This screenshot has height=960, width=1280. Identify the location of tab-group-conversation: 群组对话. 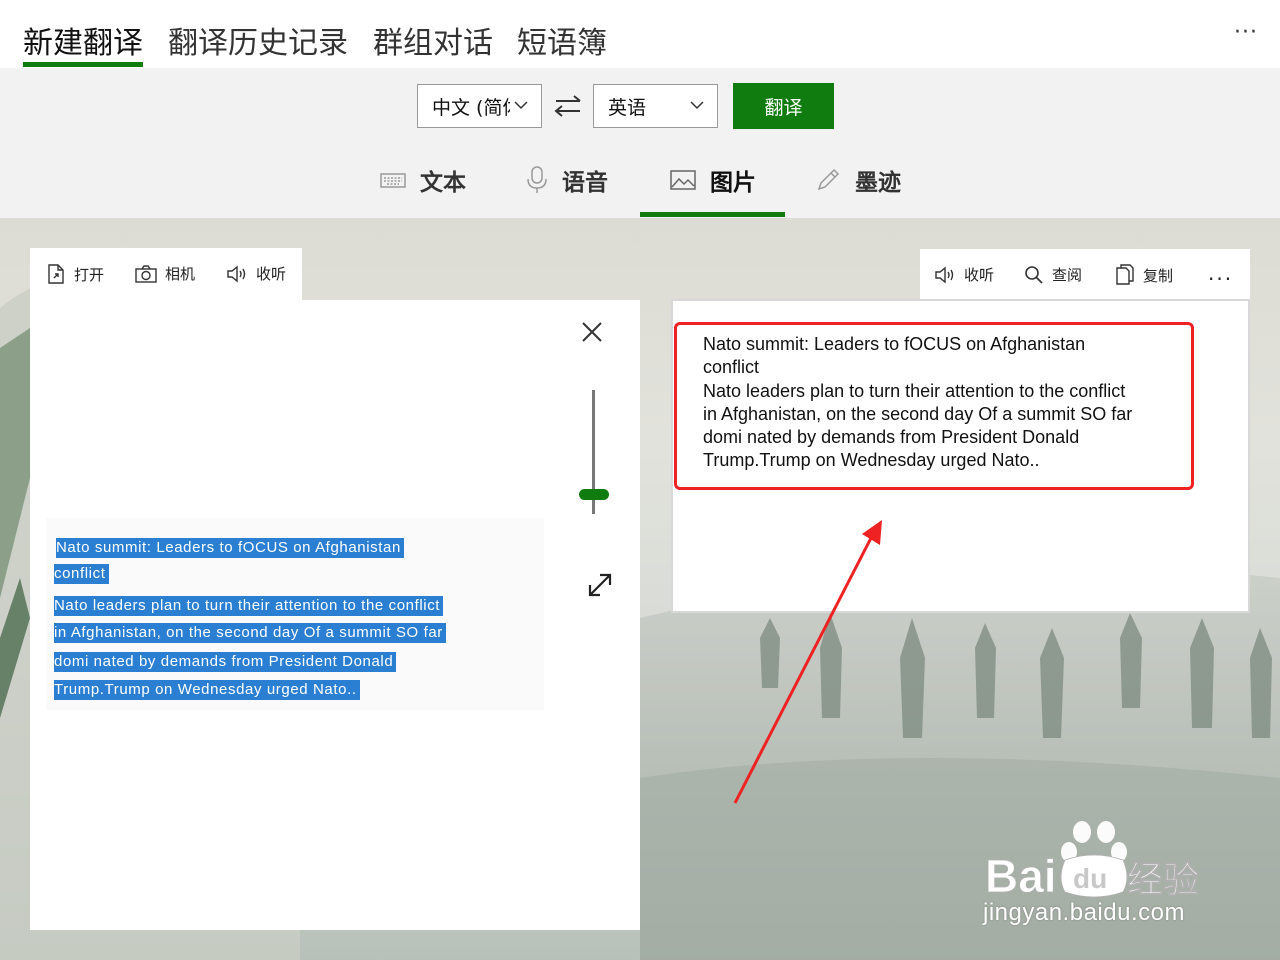
(433, 40).